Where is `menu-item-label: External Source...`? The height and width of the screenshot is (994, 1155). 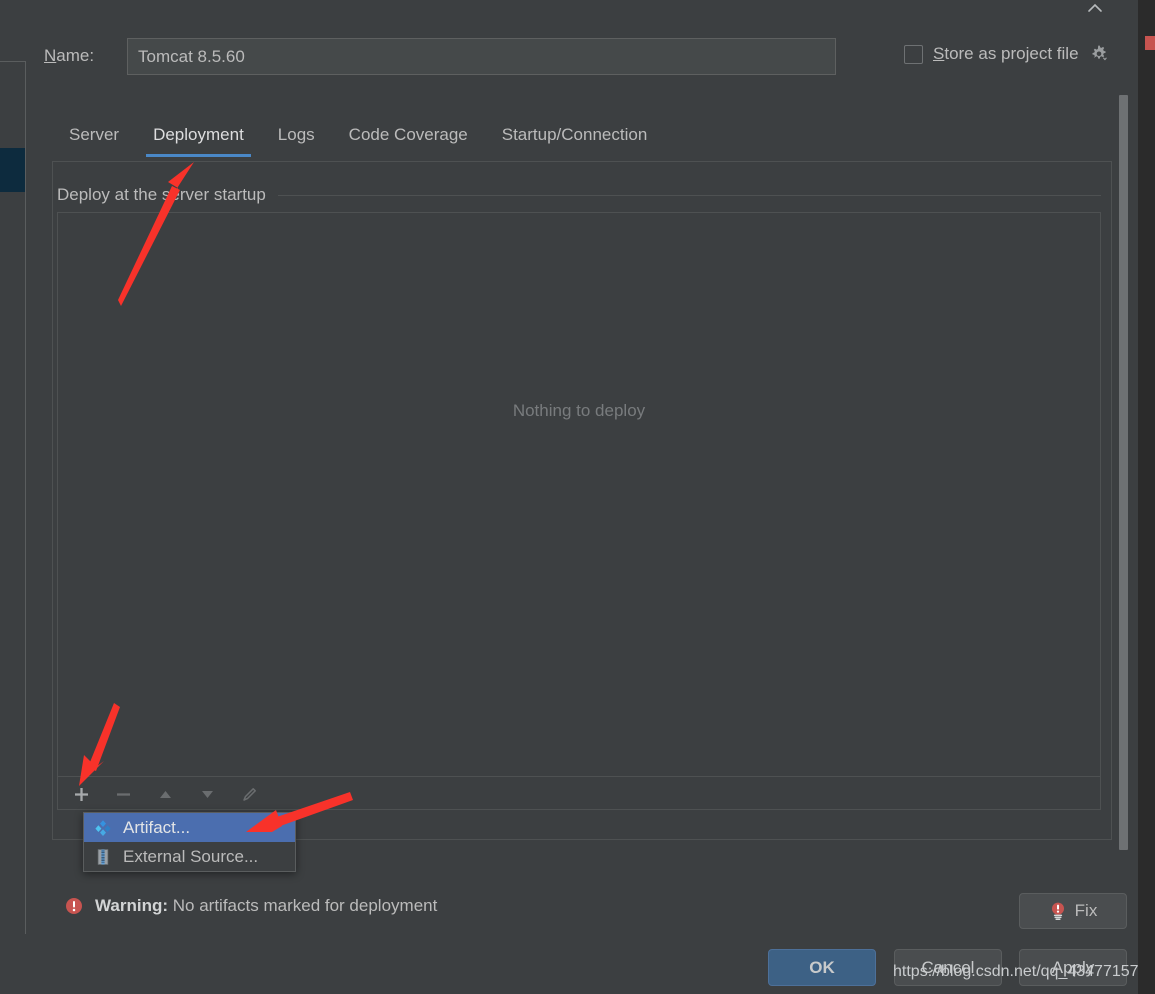 menu-item-label: External Source... is located at coordinates (191, 856).